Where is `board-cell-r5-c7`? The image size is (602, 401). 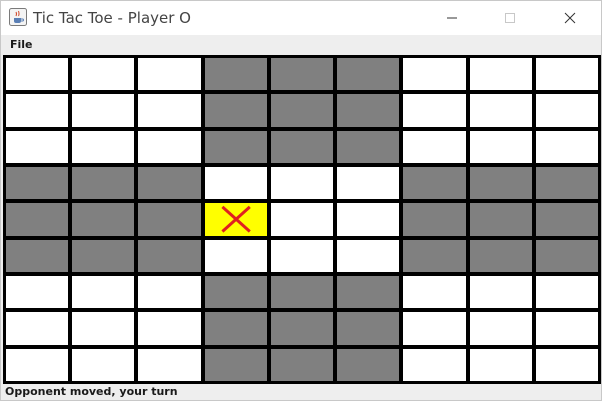
board-cell-r5-c7 is located at coordinates (500, 255).